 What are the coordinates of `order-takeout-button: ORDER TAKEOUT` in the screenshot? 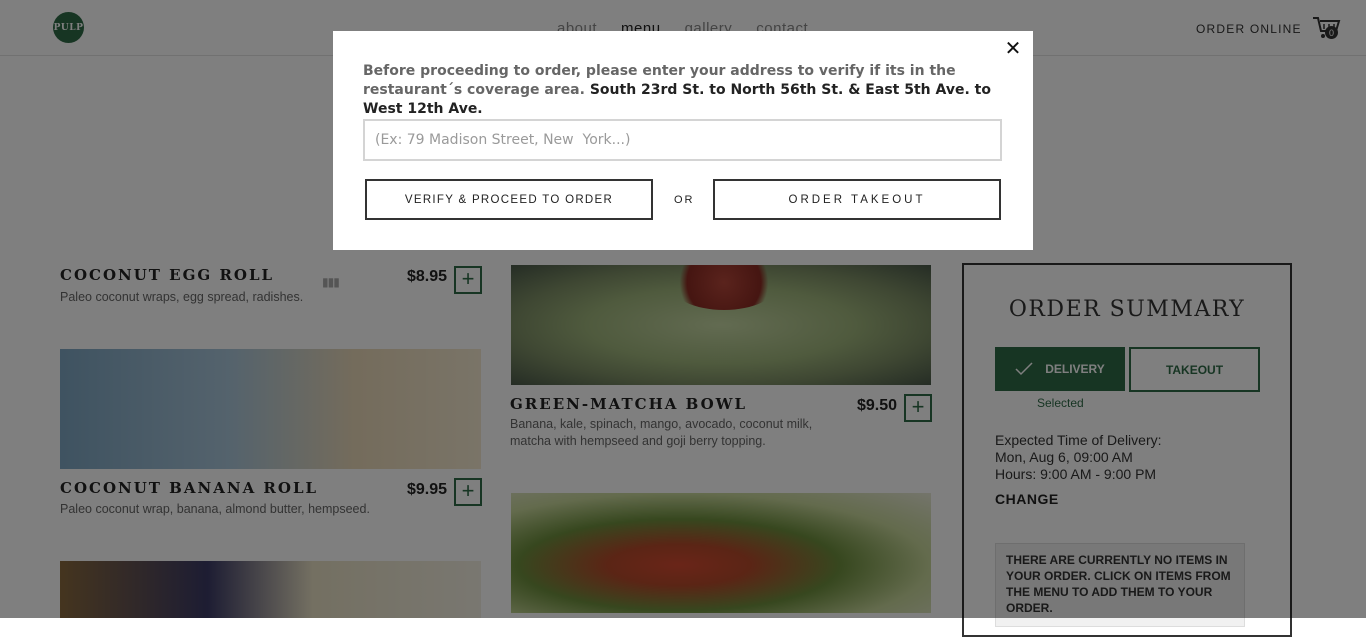 It's located at (857, 199).